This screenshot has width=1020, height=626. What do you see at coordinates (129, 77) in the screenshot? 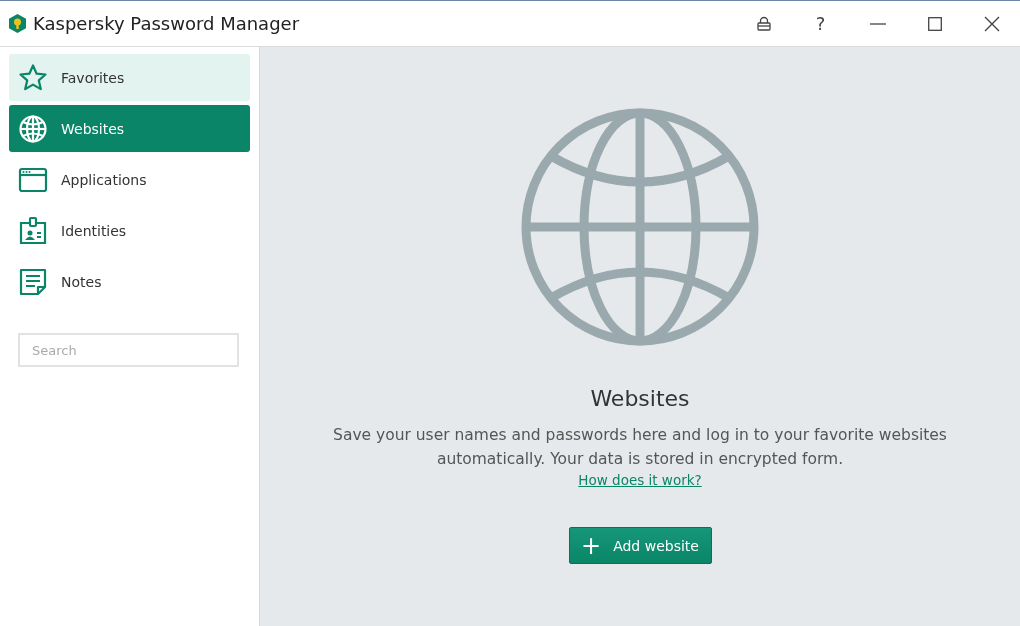
I see `sidebar-item: Favorites` at bounding box center [129, 77].